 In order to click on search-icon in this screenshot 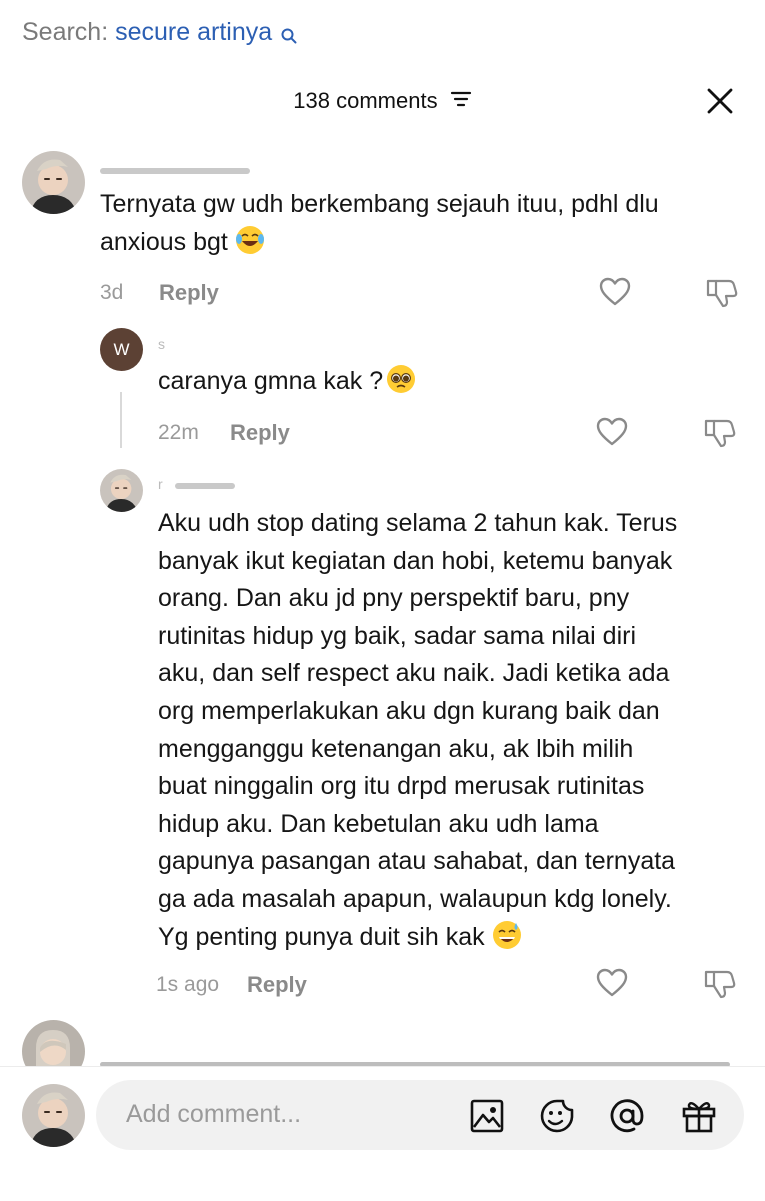, I will do `click(289, 36)`.